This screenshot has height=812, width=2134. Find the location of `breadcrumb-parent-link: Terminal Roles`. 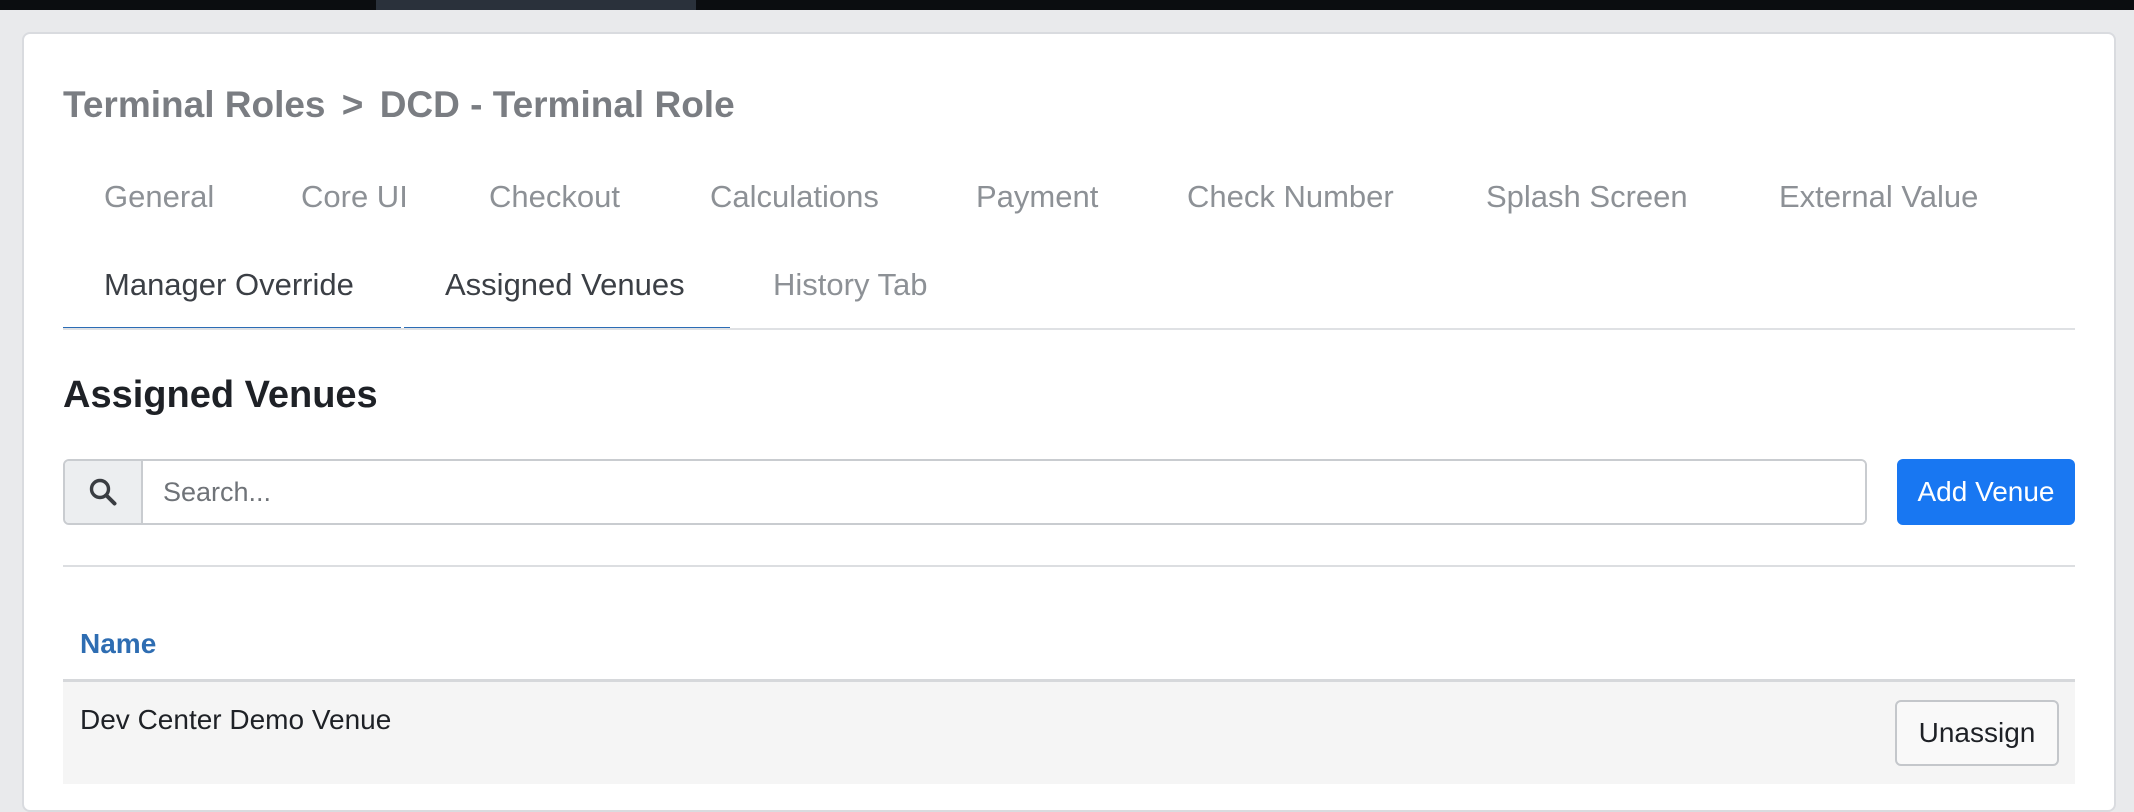

breadcrumb-parent-link: Terminal Roles is located at coordinates (194, 104).